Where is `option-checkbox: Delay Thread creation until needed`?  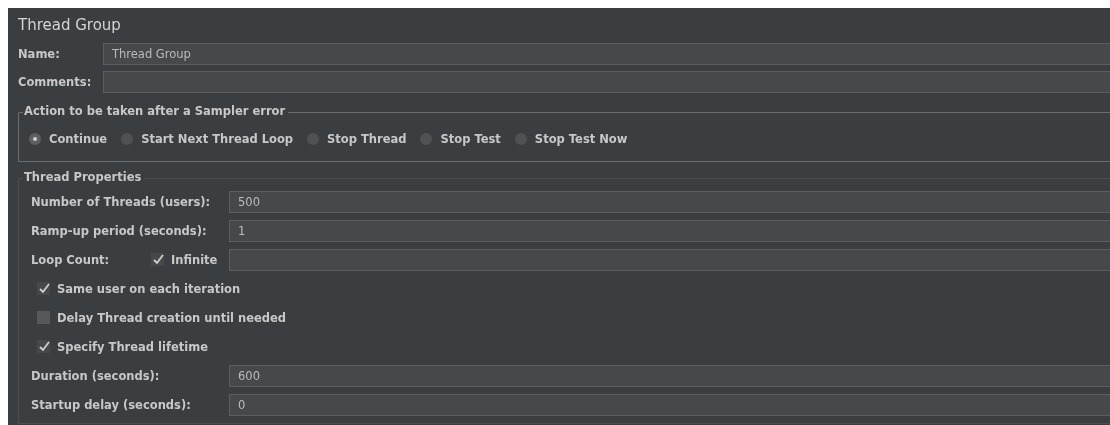 option-checkbox: Delay Thread creation until needed is located at coordinates (570, 317).